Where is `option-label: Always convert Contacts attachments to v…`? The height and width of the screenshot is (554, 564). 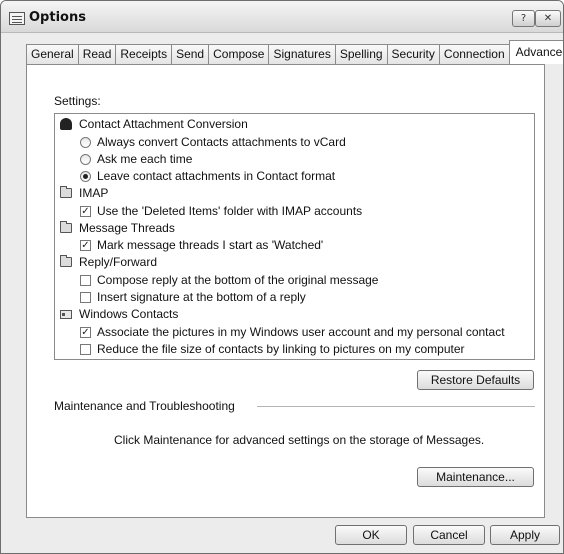 option-label: Always convert Contacts attachments to v… is located at coordinates (221, 142).